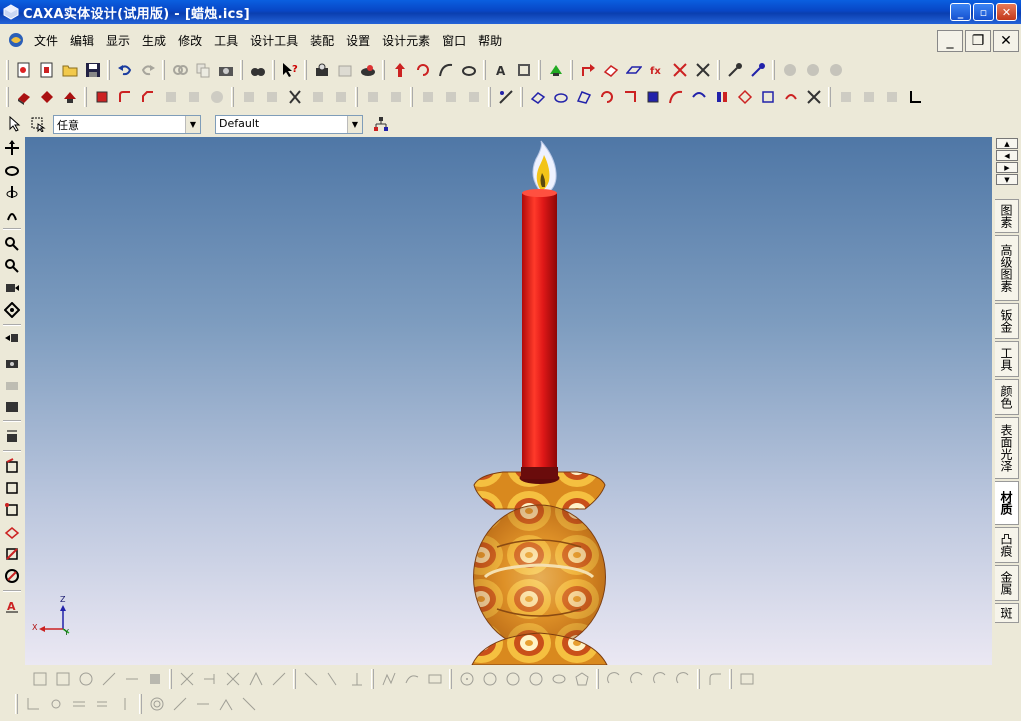 The width and height of the screenshot is (1021, 721). I want to click on bt-perpendicular-button, so click(356, 679).